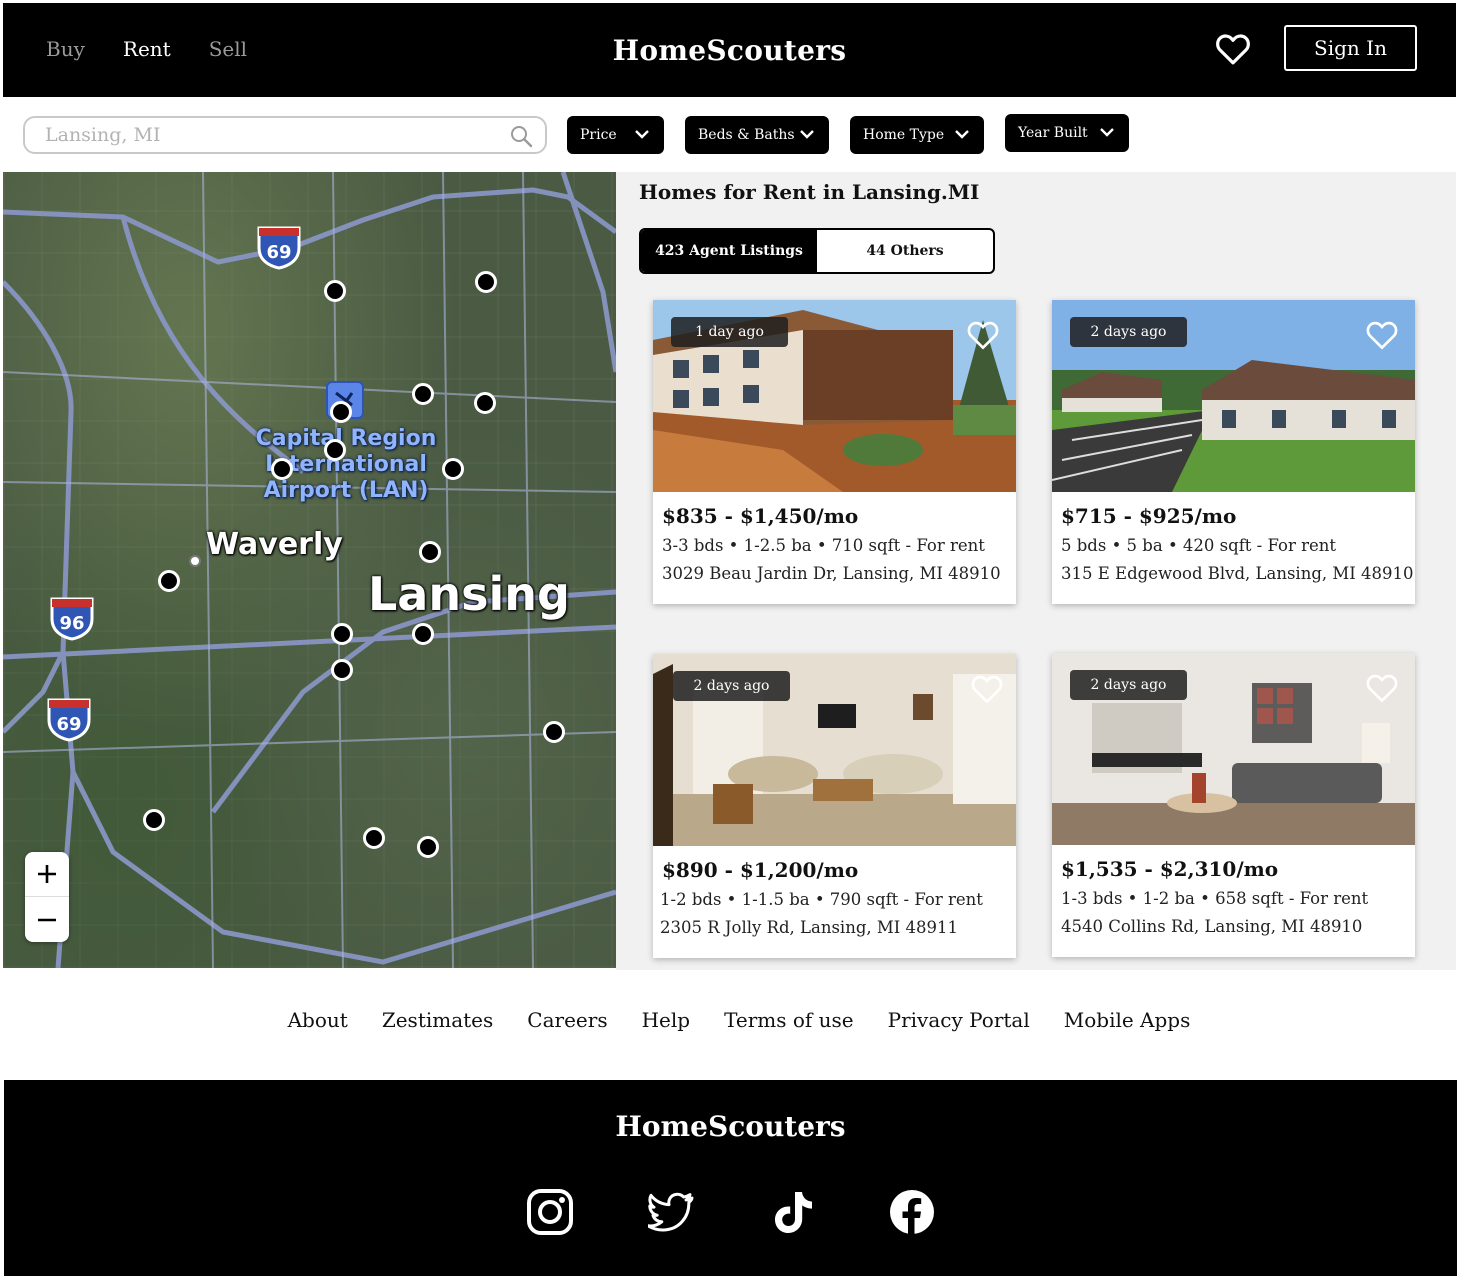 This screenshot has height=1276, width=1458. I want to click on footer-link-terms: Terms of use, so click(789, 1020).